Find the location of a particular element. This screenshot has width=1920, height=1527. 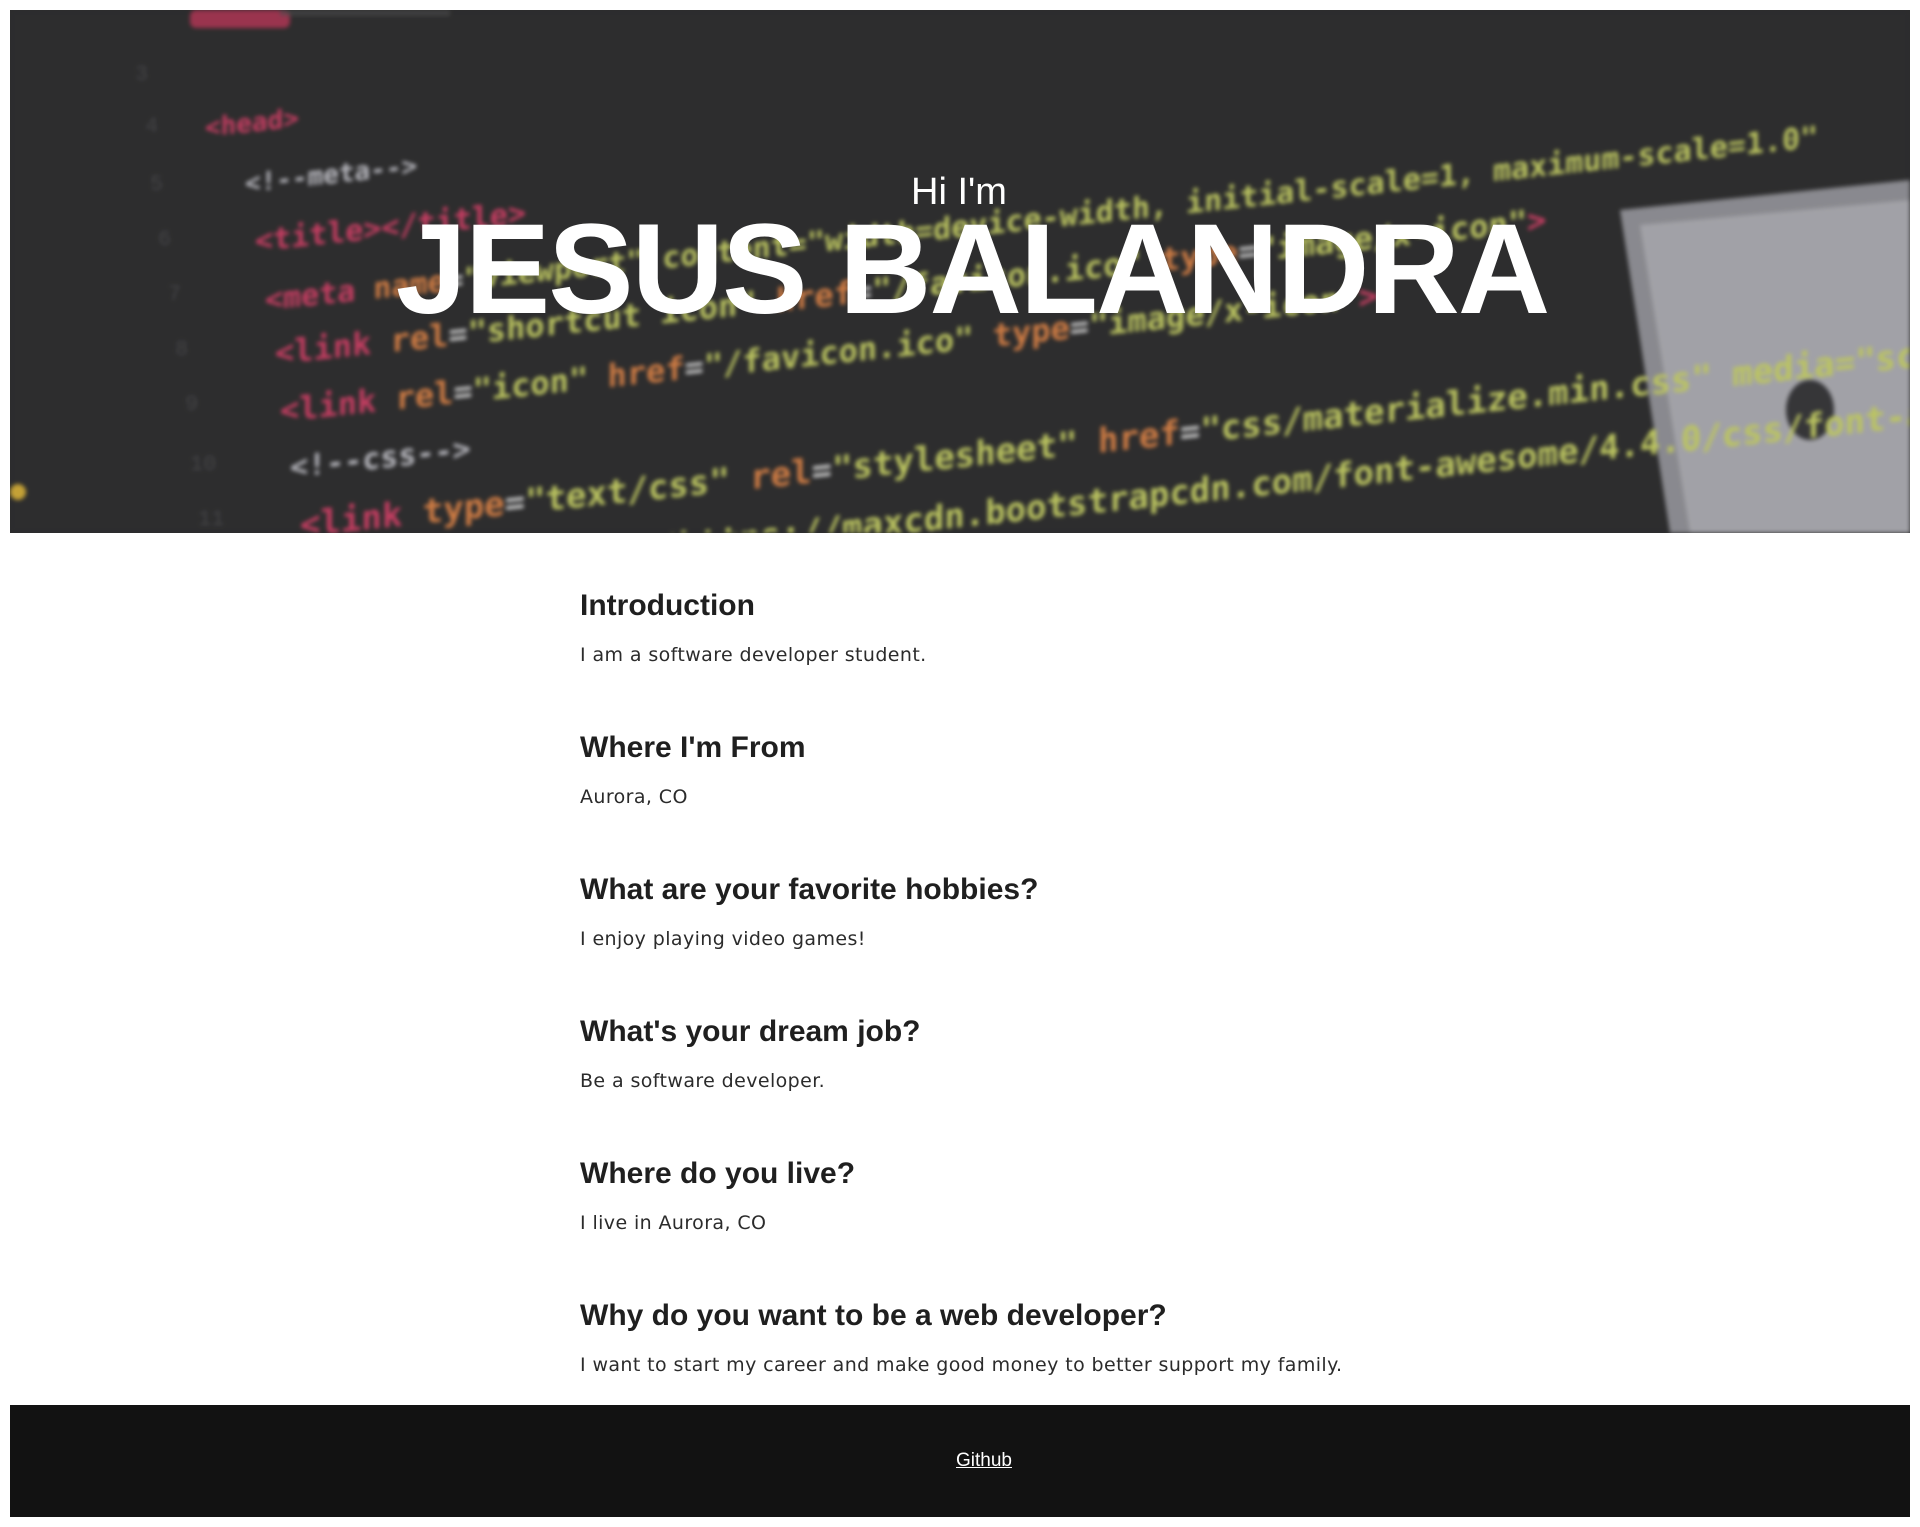

section-heading: Where I'm From is located at coordinates (693, 747).